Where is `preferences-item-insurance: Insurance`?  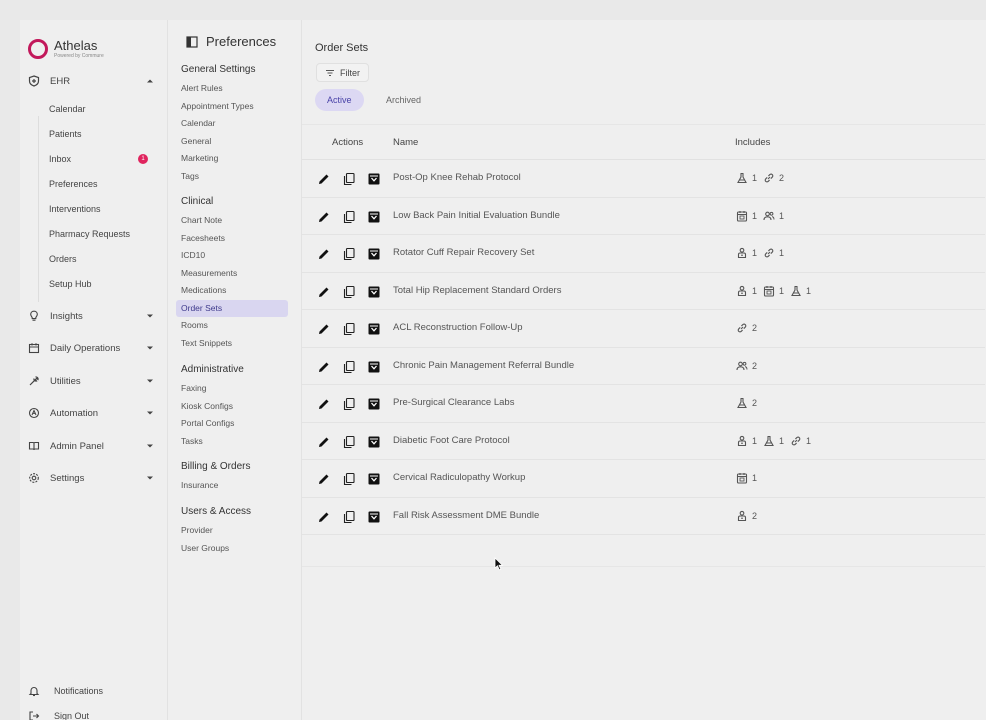 preferences-item-insurance: Insurance is located at coordinates (232, 485).